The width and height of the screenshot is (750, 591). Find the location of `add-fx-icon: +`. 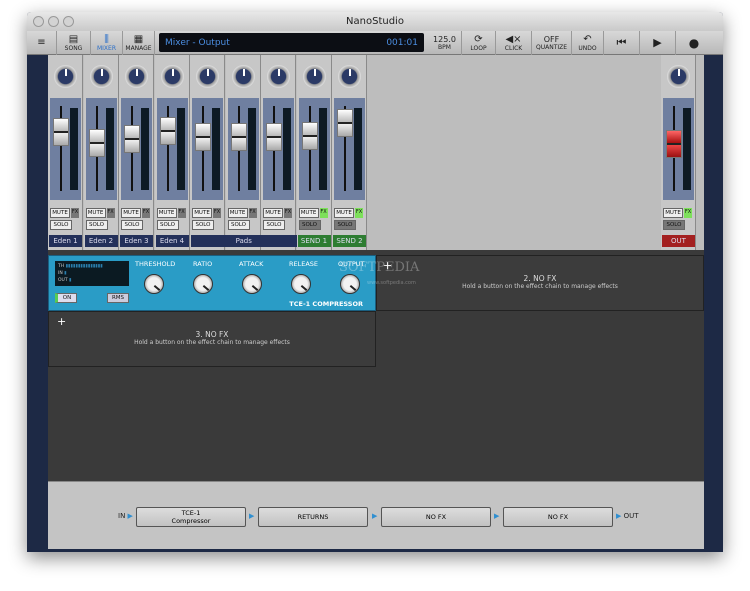

add-fx-icon: + is located at coordinates (61, 321).